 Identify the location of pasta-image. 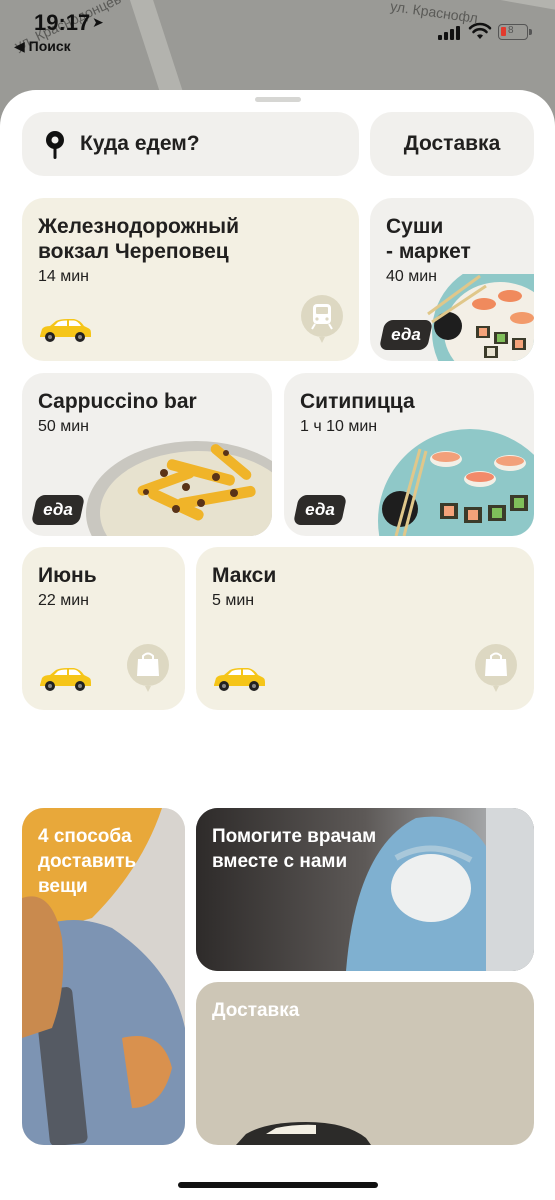
(179, 488).